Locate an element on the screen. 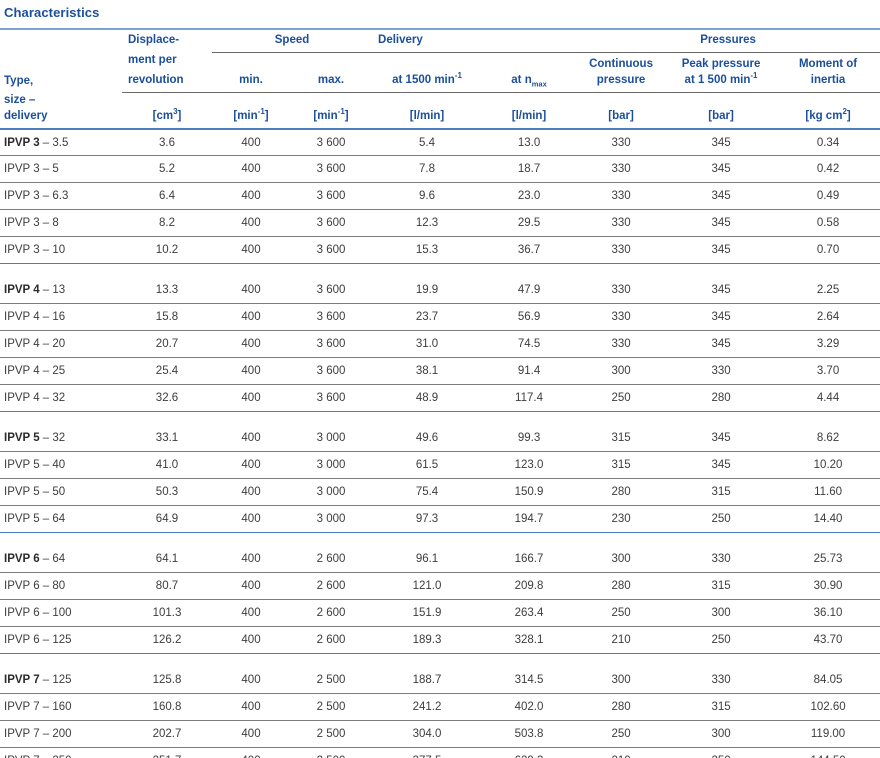 This screenshot has height=758, width=880. type-model: IPVP 5 is located at coordinates (22, 438).